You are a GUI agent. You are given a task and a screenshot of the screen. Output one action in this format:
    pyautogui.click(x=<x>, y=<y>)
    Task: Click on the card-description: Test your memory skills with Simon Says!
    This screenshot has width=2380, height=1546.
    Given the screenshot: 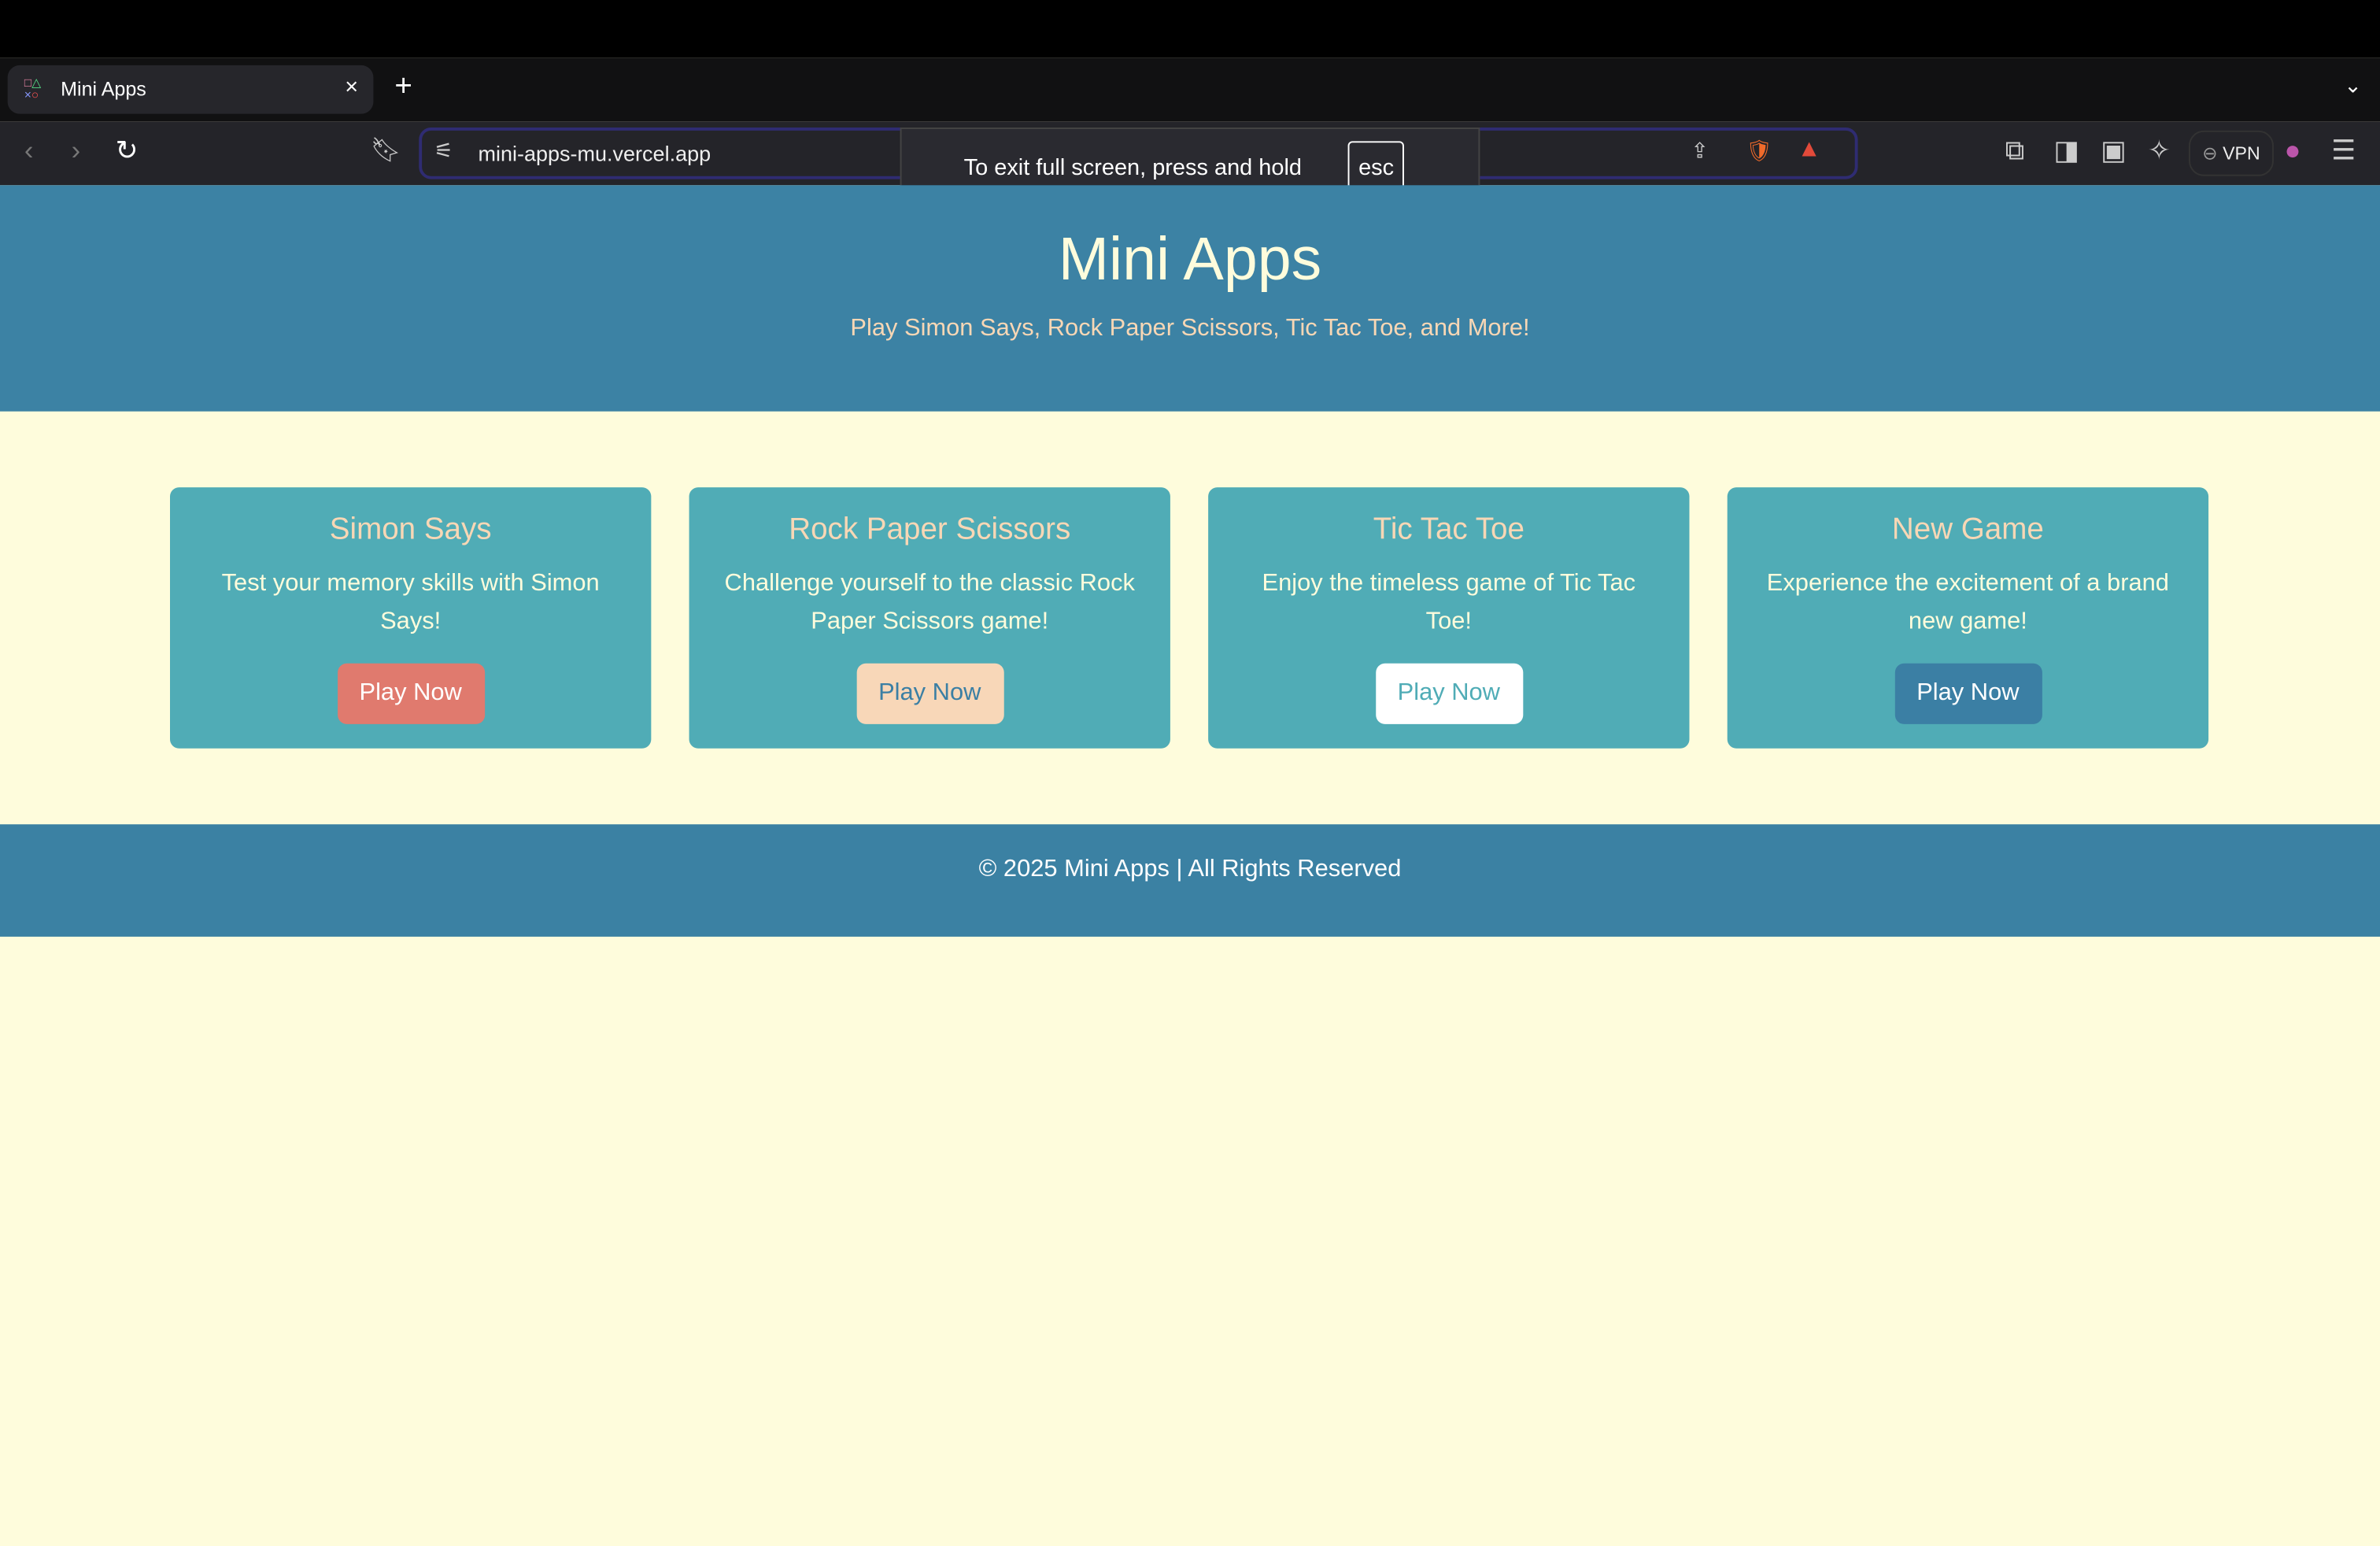 What is the action you would take?
    pyautogui.click(x=410, y=603)
    